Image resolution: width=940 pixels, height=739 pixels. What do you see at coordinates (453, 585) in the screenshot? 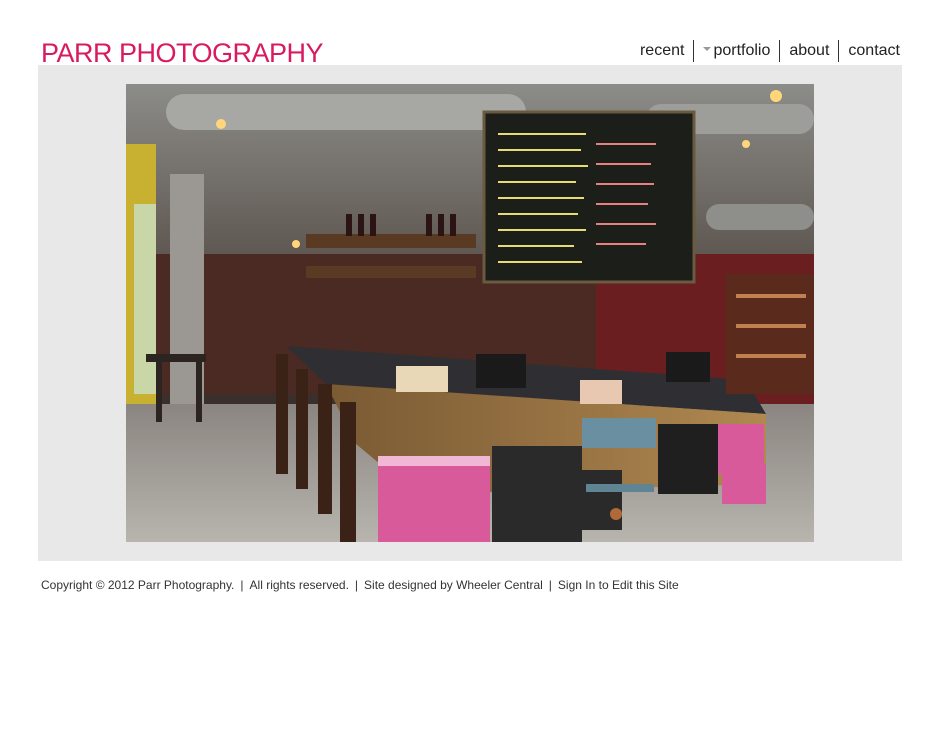
I see `footer-designer-link: Site designed by Wheeler Central` at bounding box center [453, 585].